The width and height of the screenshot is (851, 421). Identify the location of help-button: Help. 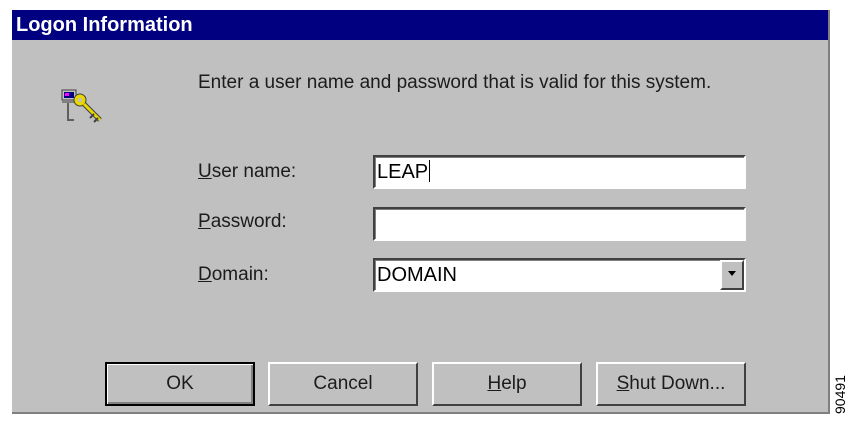
(507, 384).